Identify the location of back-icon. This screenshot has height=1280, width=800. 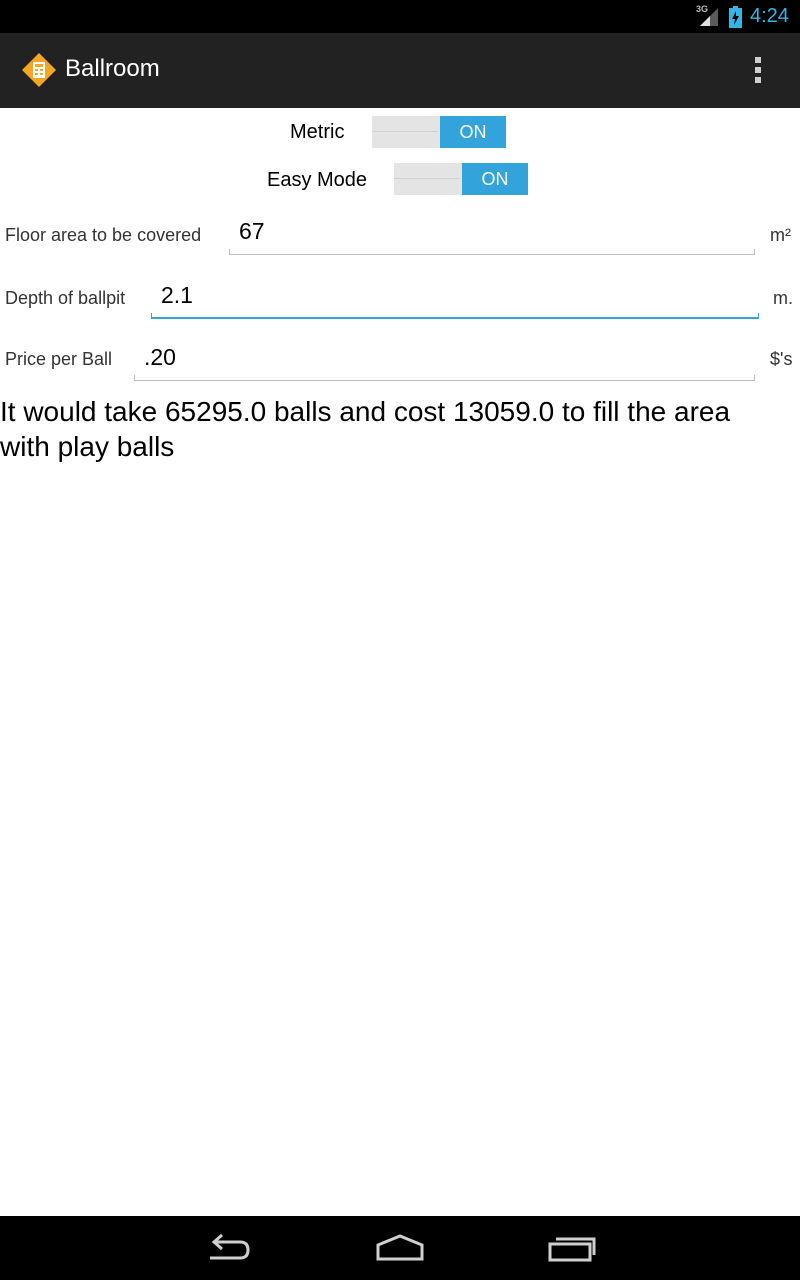
(230, 1246).